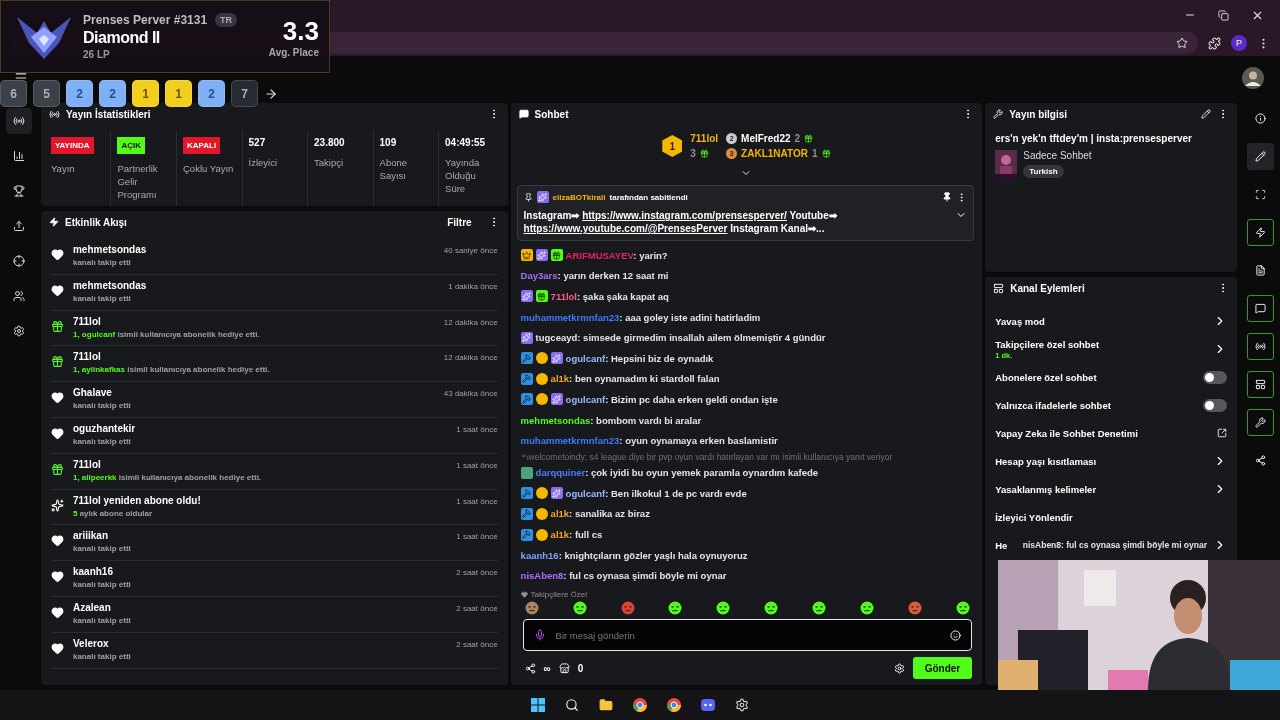 Image resolution: width=1280 pixels, height=720 pixels. I want to click on average-value: 3.3, so click(300, 31).